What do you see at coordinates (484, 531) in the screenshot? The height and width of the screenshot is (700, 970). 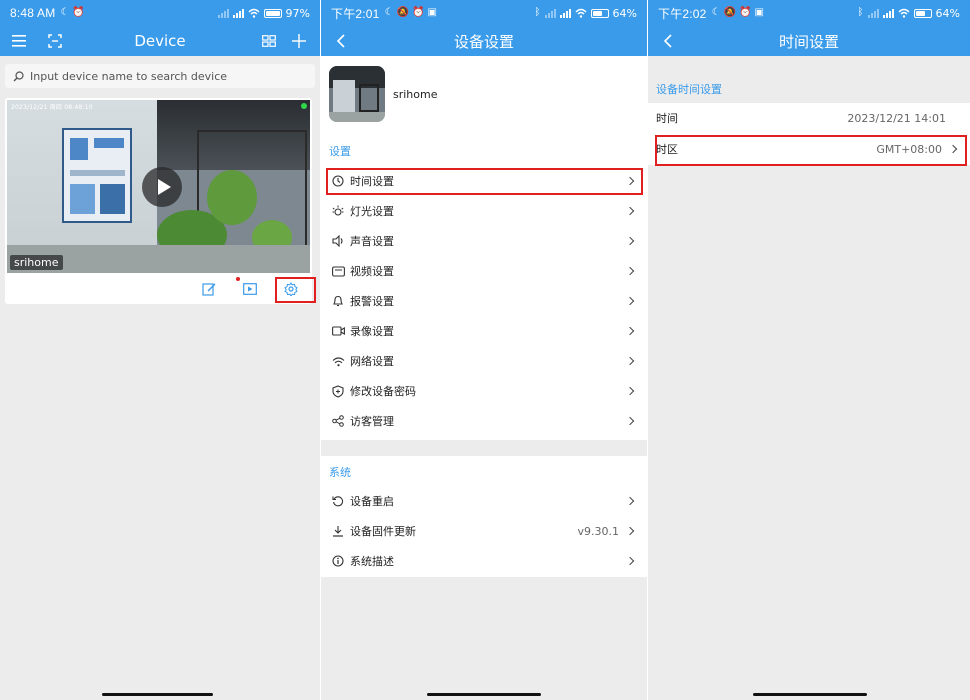 I see `system-row-firmware: 设备固件更新 v9.30.1` at bounding box center [484, 531].